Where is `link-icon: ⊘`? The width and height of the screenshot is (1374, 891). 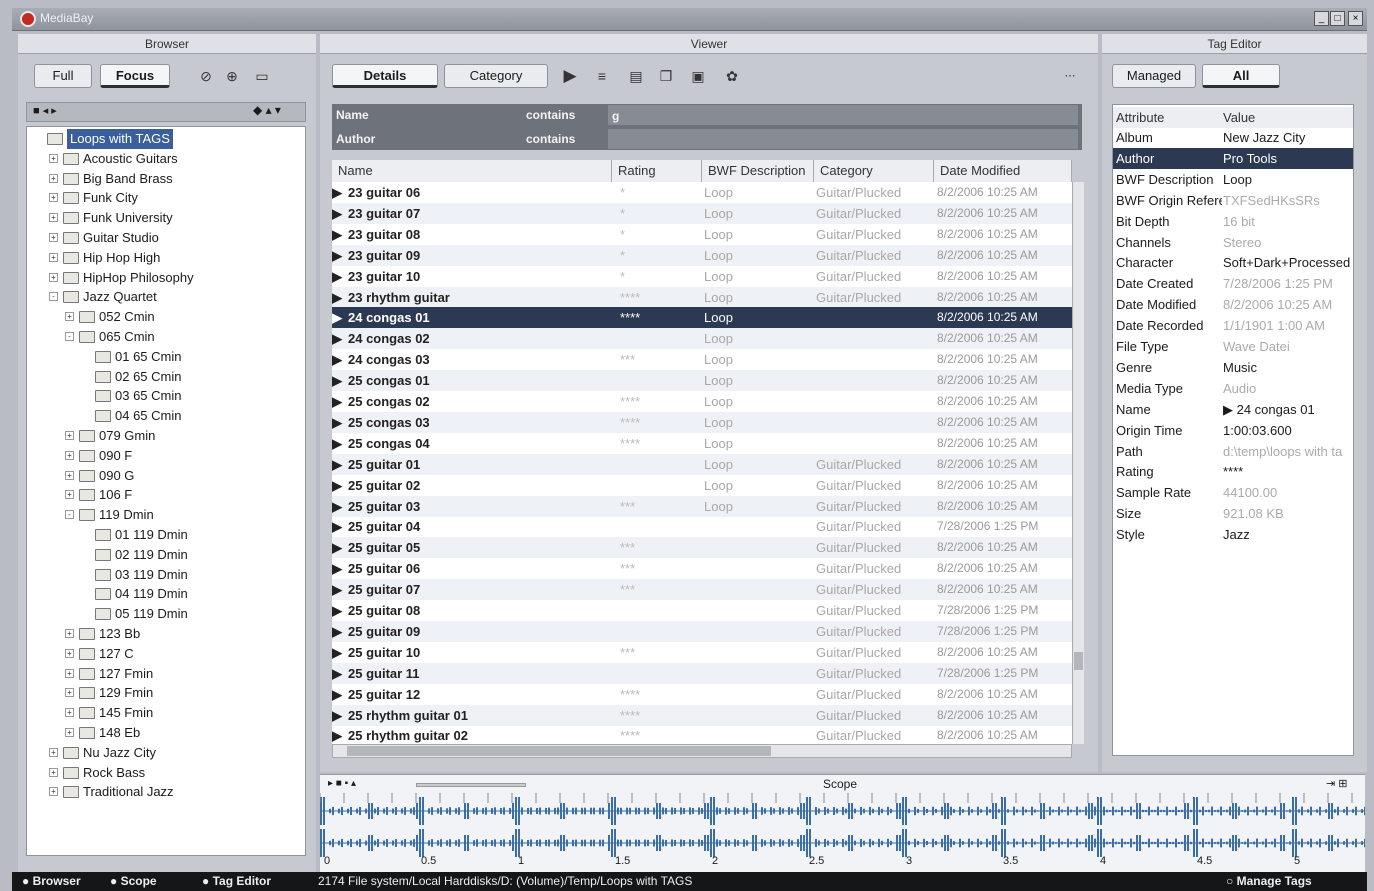
link-icon: ⊘ is located at coordinates (206, 76).